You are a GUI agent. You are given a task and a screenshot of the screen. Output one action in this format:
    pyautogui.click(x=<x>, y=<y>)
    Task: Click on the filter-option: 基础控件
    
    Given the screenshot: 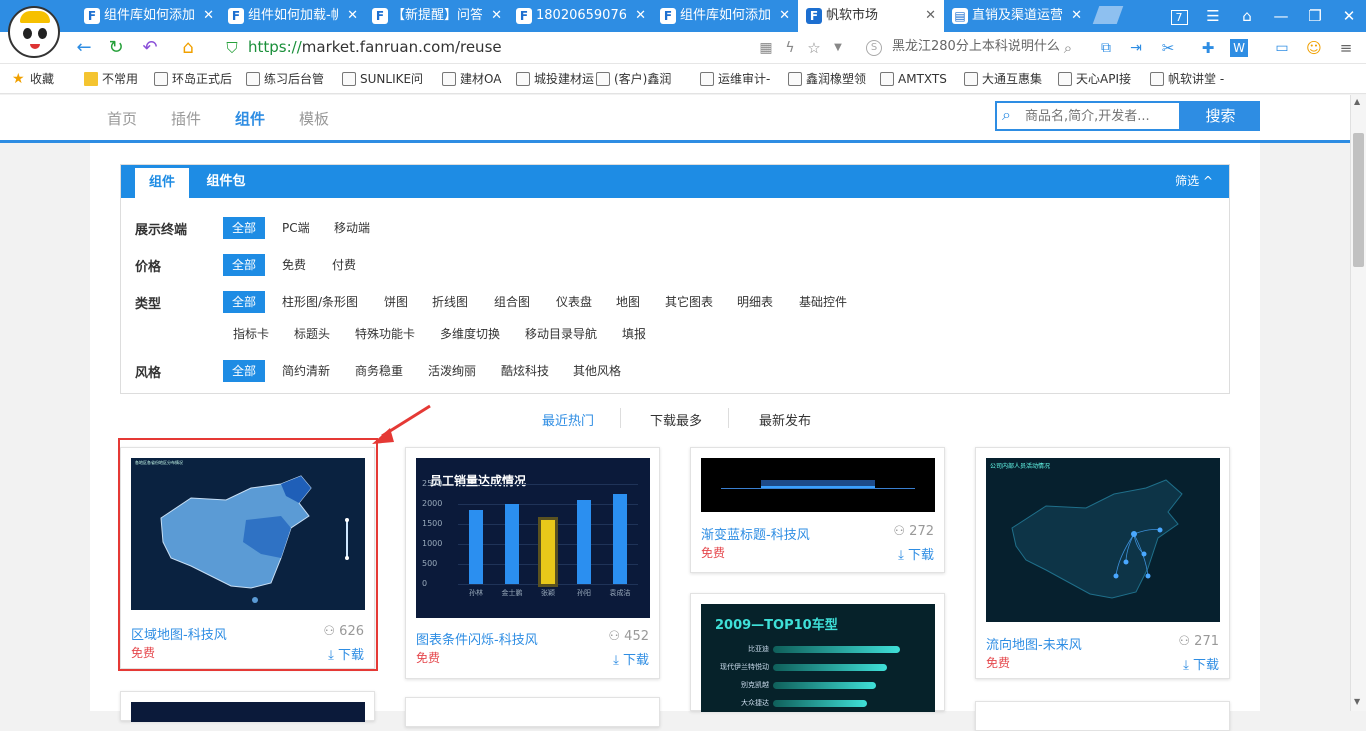 What is the action you would take?
    pyautogui.click(x=823, y=302)
    